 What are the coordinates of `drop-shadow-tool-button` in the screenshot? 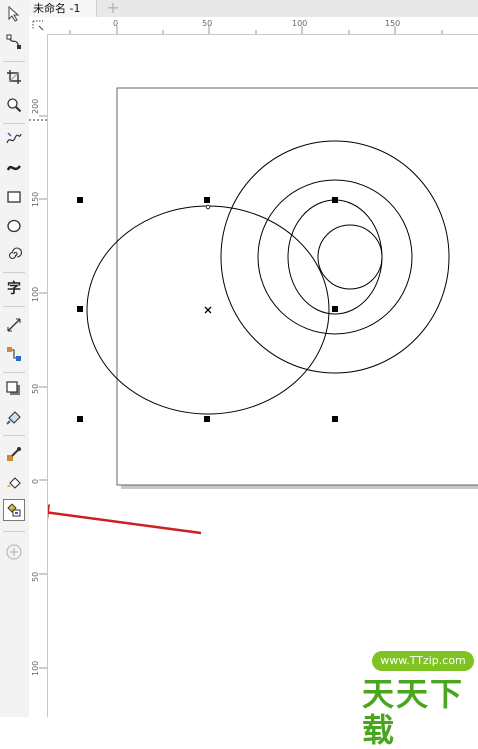 It's located at (14, 389).